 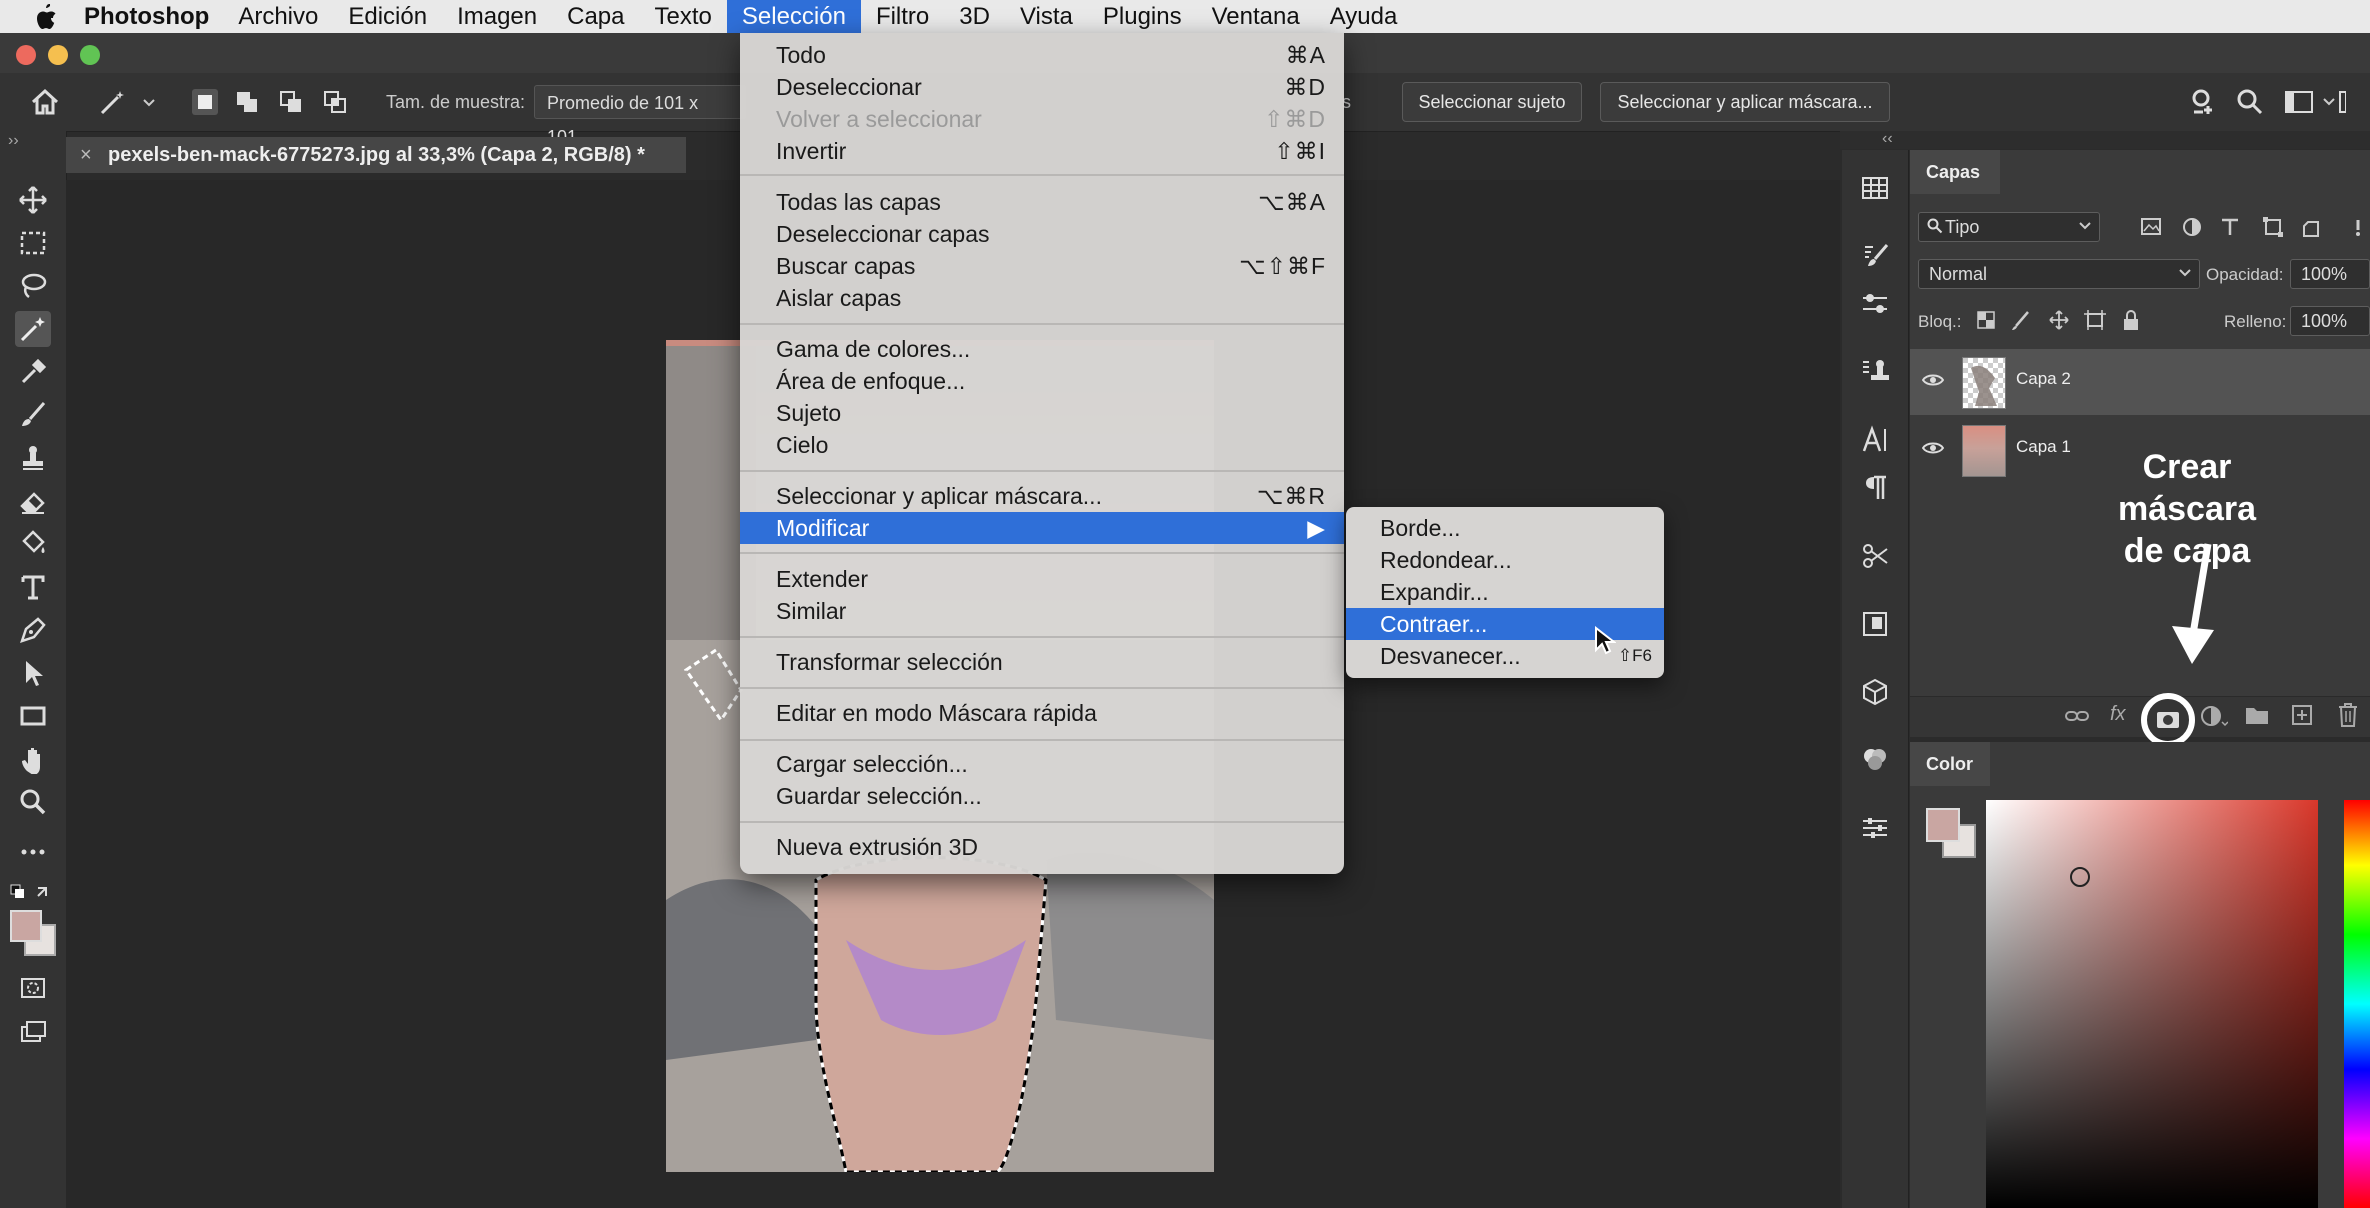 What do you see at coordinates (683, 16) in the screenshot?
I see `menu-texto: Texto` at bounding box center [683, 16].